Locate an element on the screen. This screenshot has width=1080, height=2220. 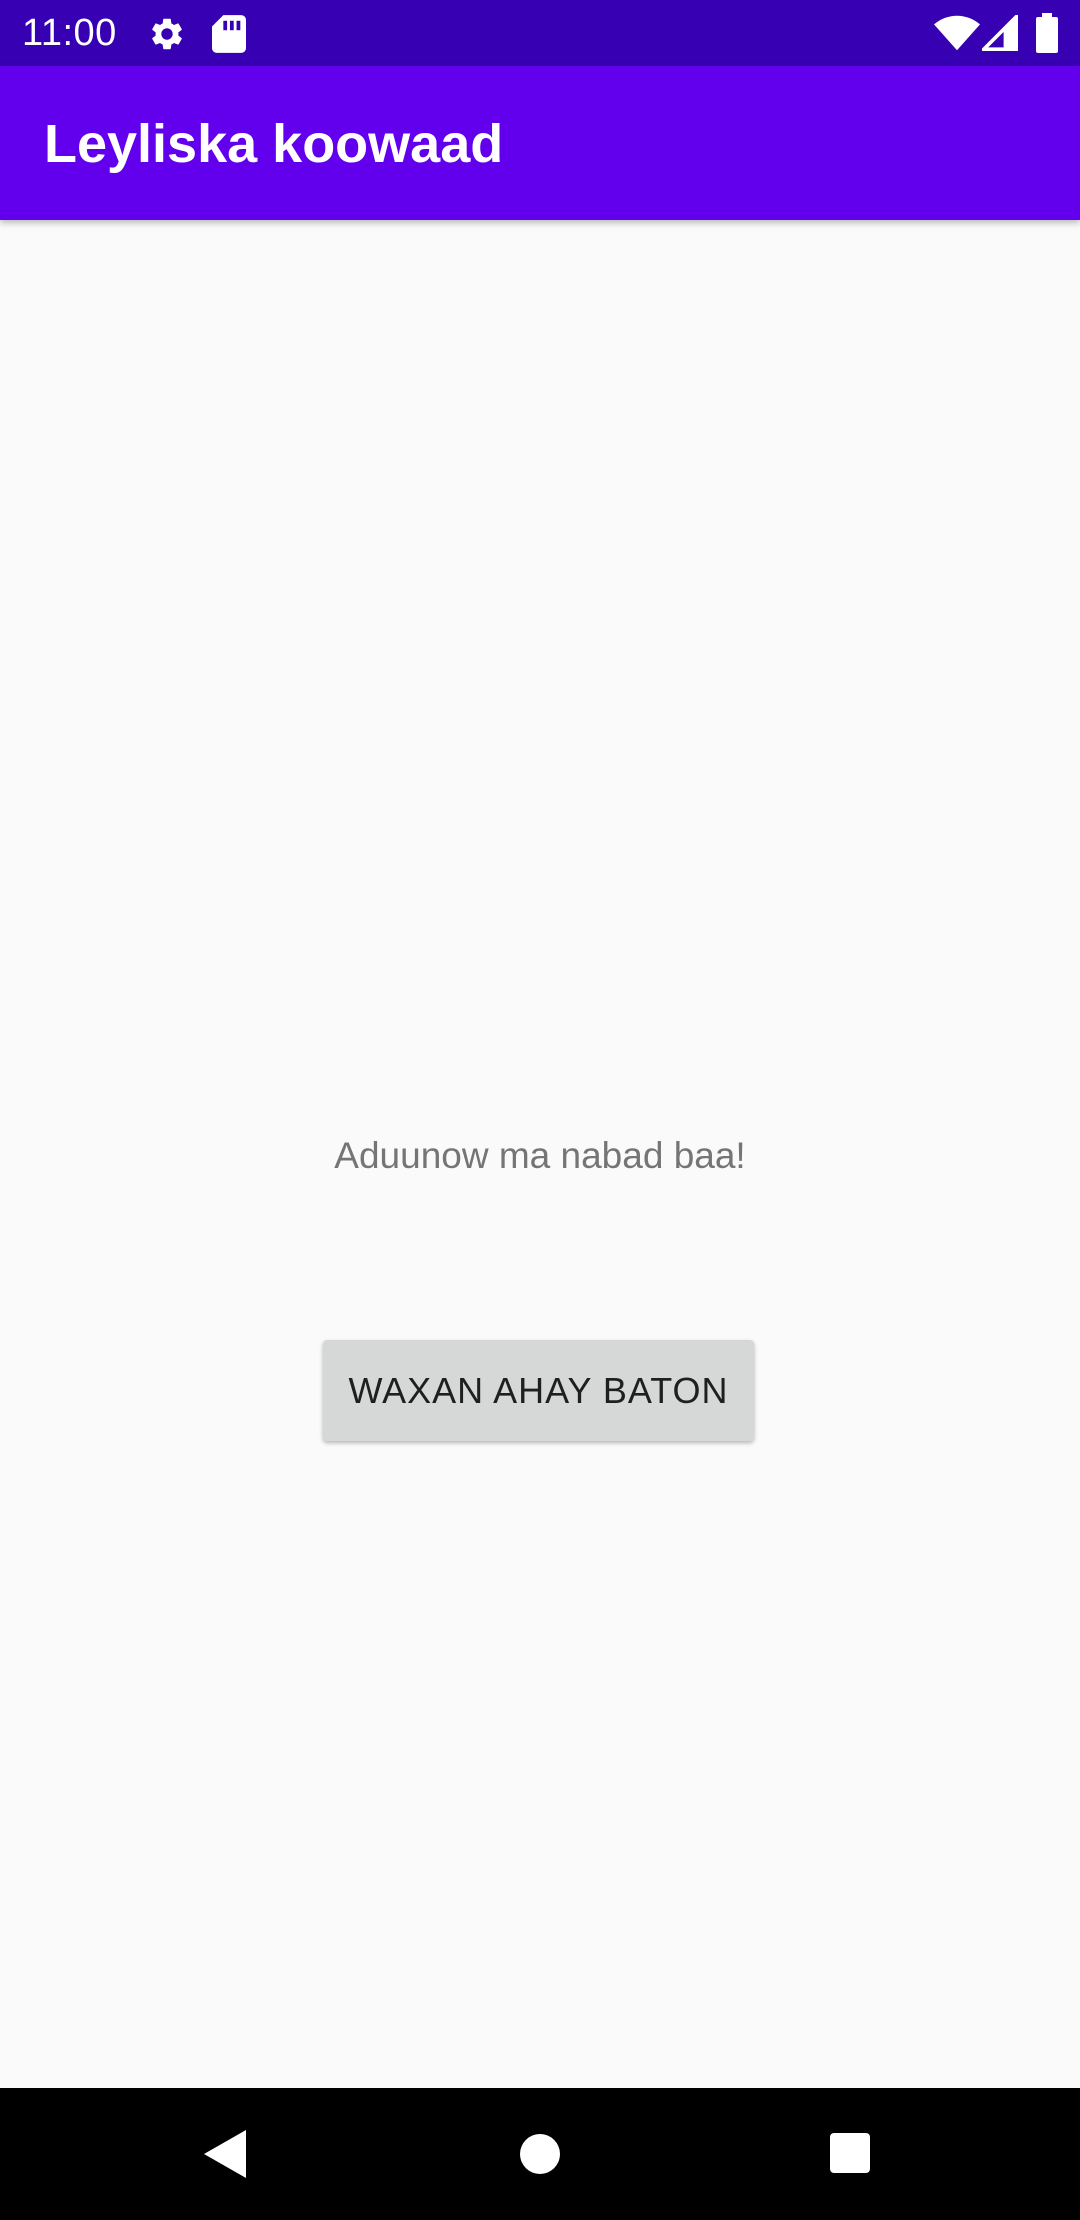
status-bar: 11:00 is located at coordinates (540, 33).